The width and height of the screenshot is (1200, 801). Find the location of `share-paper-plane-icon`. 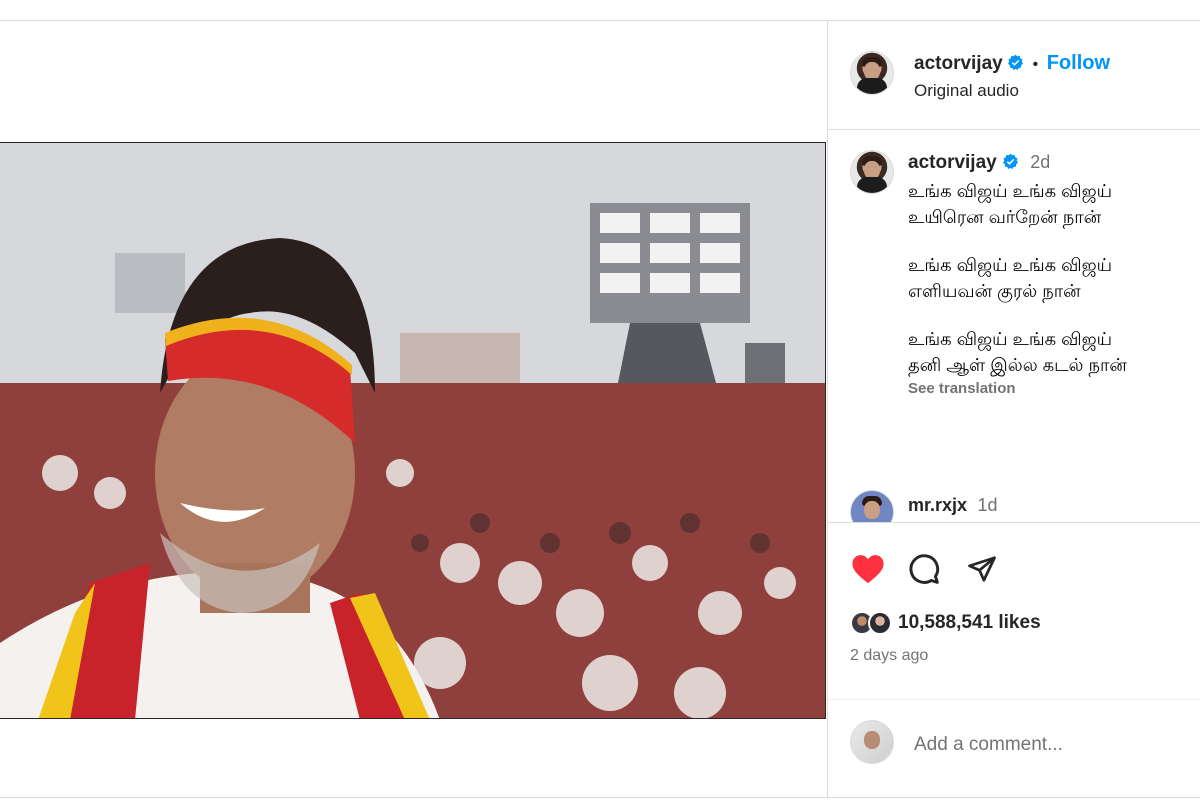

share-paper-plane-icon is located at coordinates (982, 569).